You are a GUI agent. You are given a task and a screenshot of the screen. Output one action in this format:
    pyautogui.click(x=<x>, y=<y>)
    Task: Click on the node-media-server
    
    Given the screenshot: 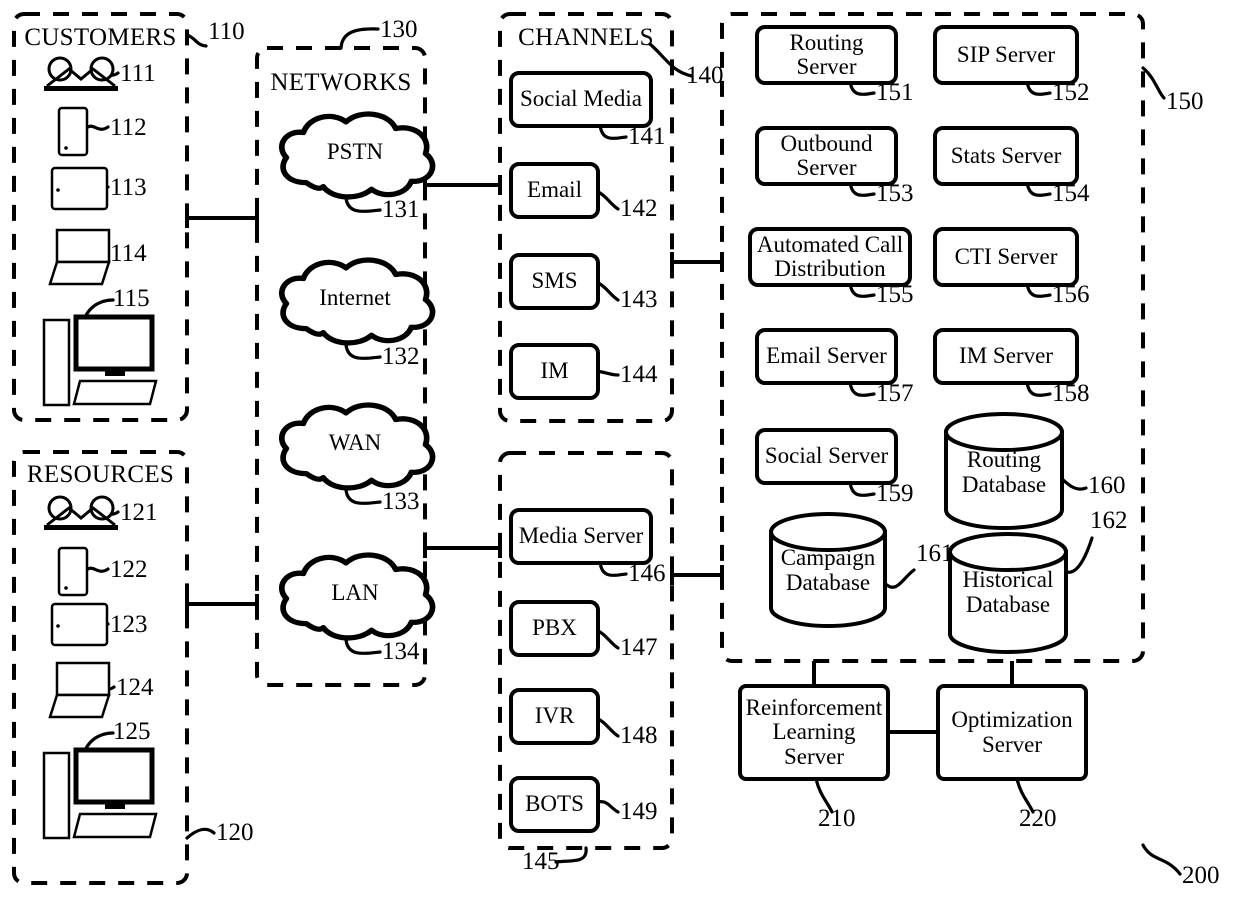 What is the action you would take?
    pyautogui.click(x=581, y=536)
    